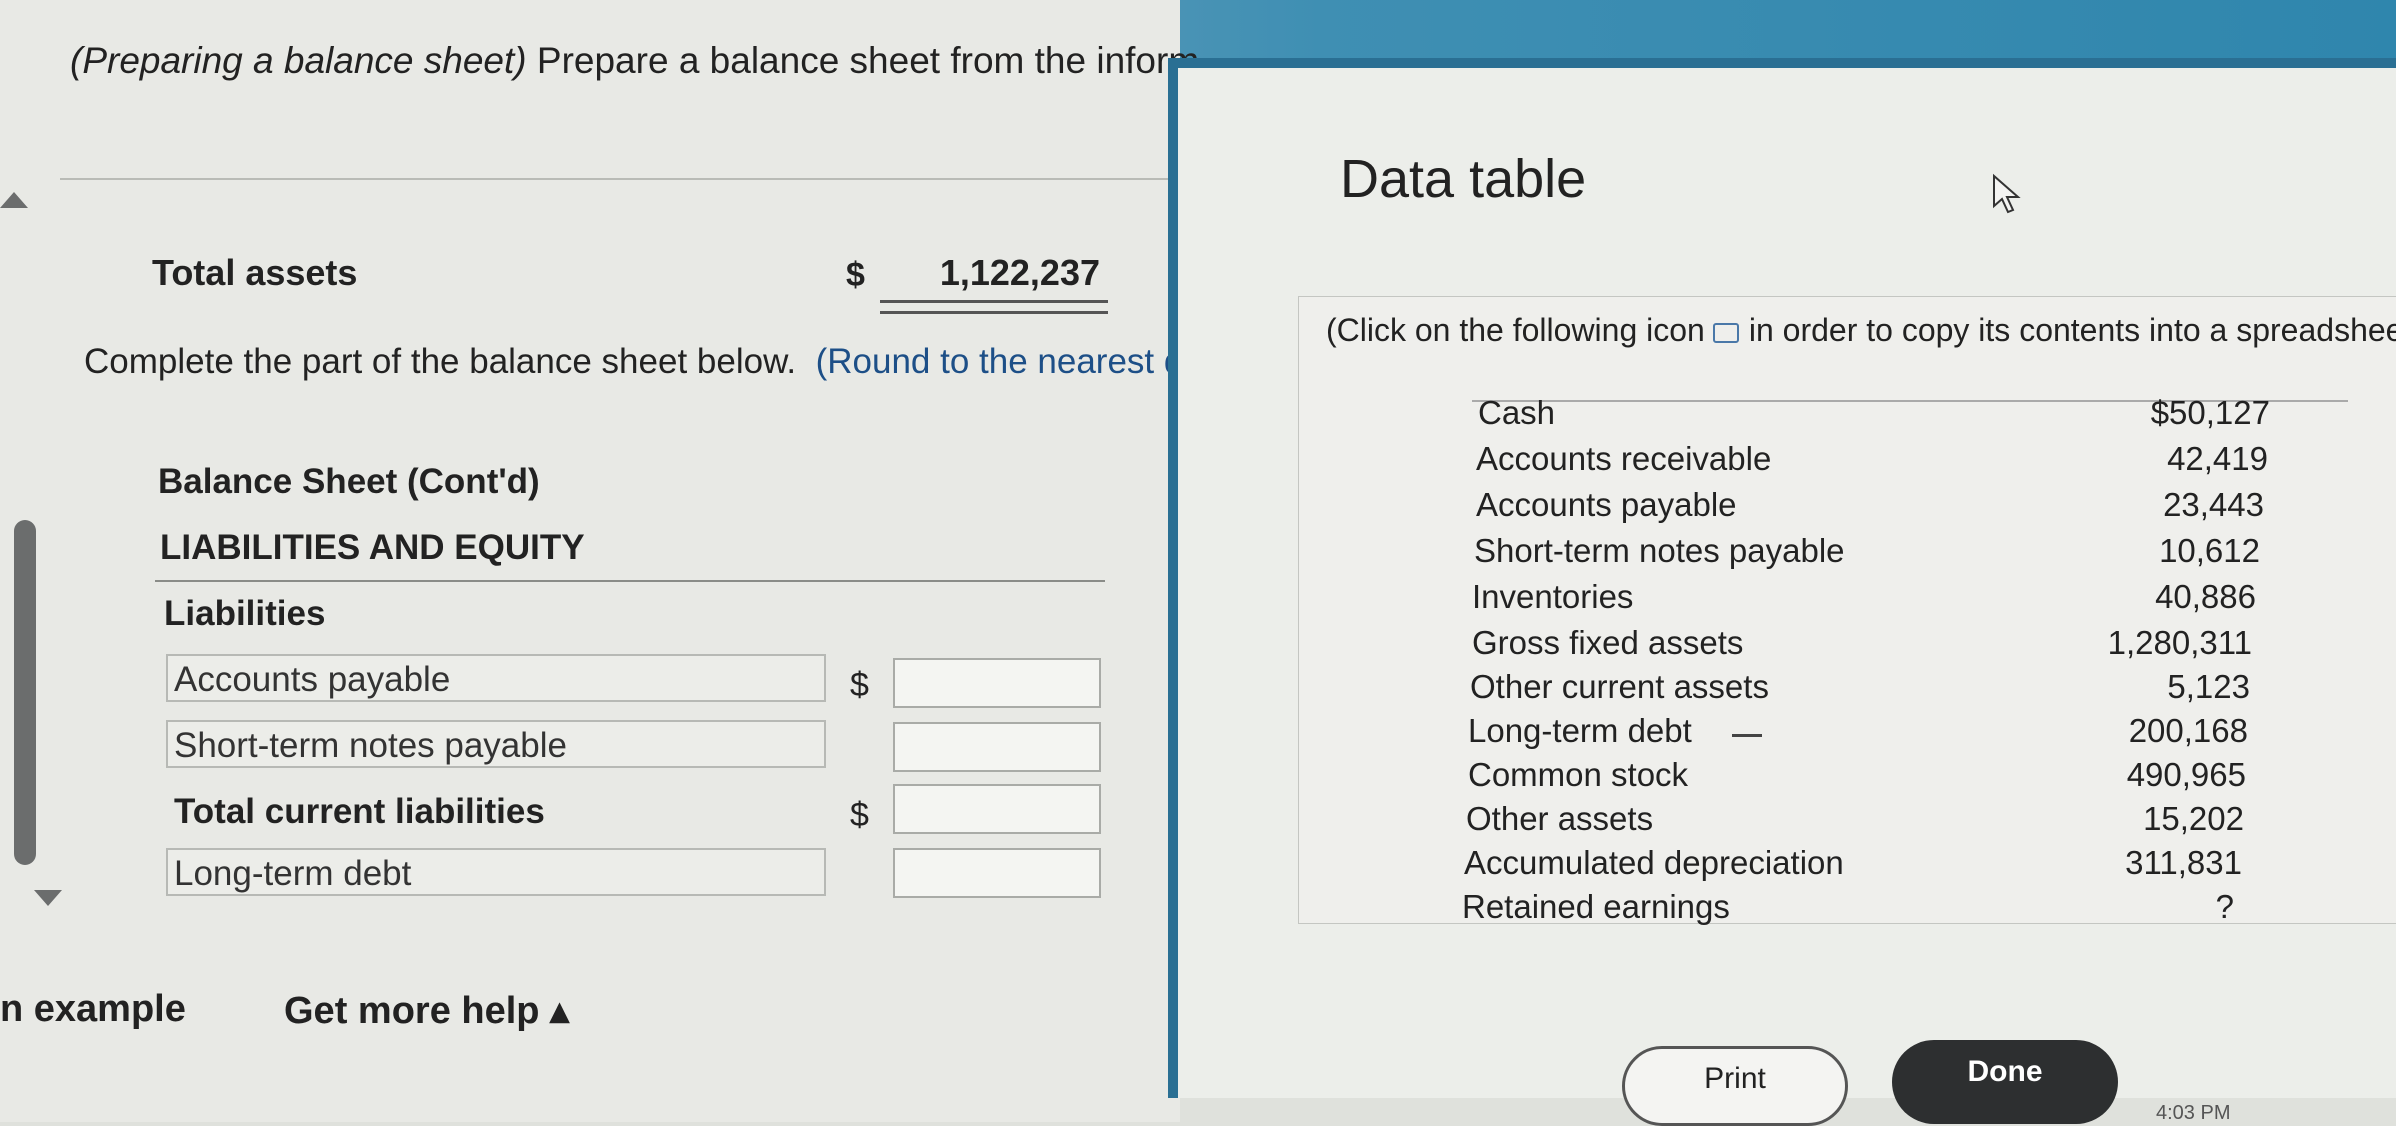 This screenshot has height=1126, width=2396. What do you see at coordinates (496, 678) in the screenshot?
I see `accounts-payable-label-box: Accounts payable` at bounding box center [496, 678].